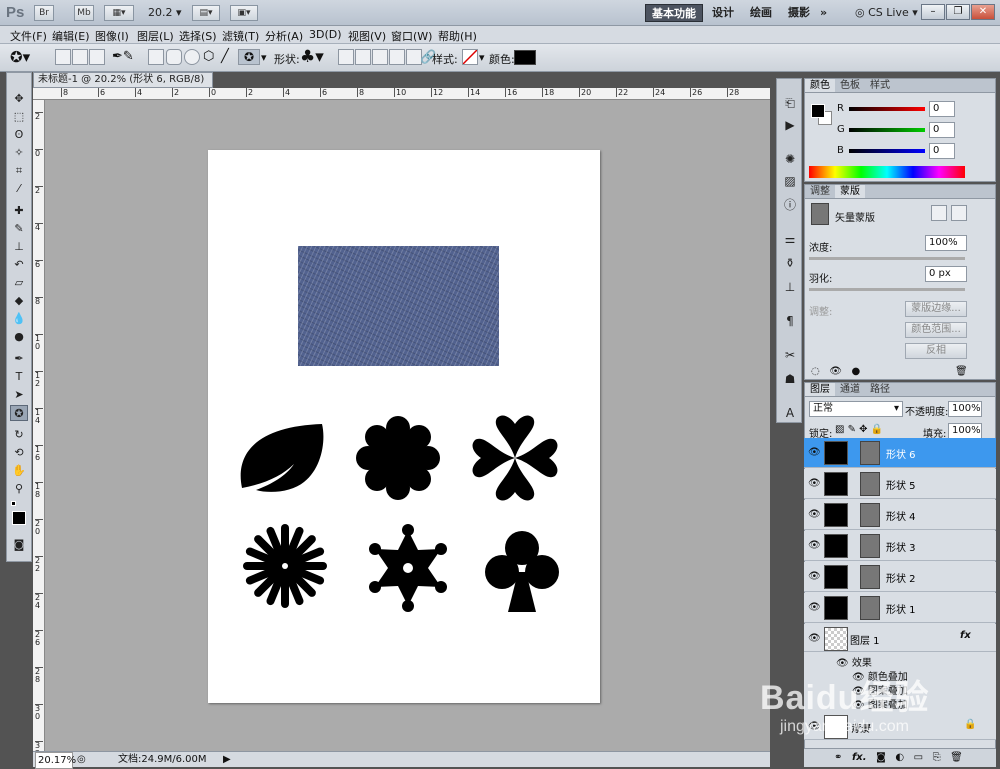 Image resolution: width=1000 pixels, height=769 pixels. What do you see at coordinates (790, 287) in the screenshot?
I see `clone-source-panel-icon: ⊥` at bounding box center [790, 287].